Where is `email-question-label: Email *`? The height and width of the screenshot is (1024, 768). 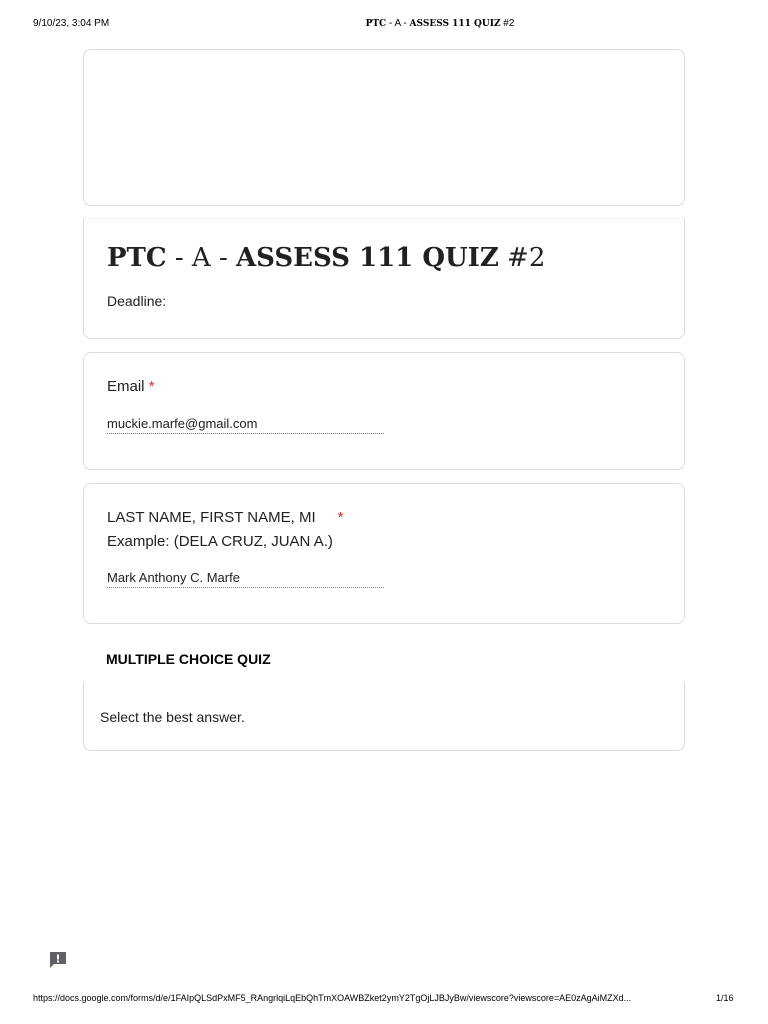 email-question-label: Email * is located at coordinates (131, 387).